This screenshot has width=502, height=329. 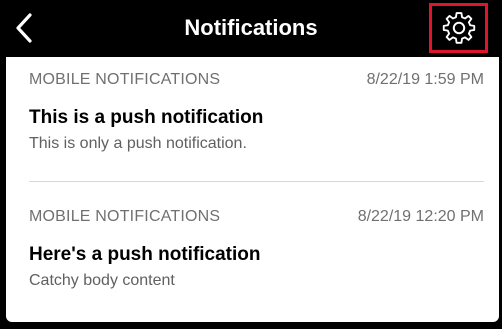 I want to click on notification-title: This is a push notification, so click(x=146, y=117).